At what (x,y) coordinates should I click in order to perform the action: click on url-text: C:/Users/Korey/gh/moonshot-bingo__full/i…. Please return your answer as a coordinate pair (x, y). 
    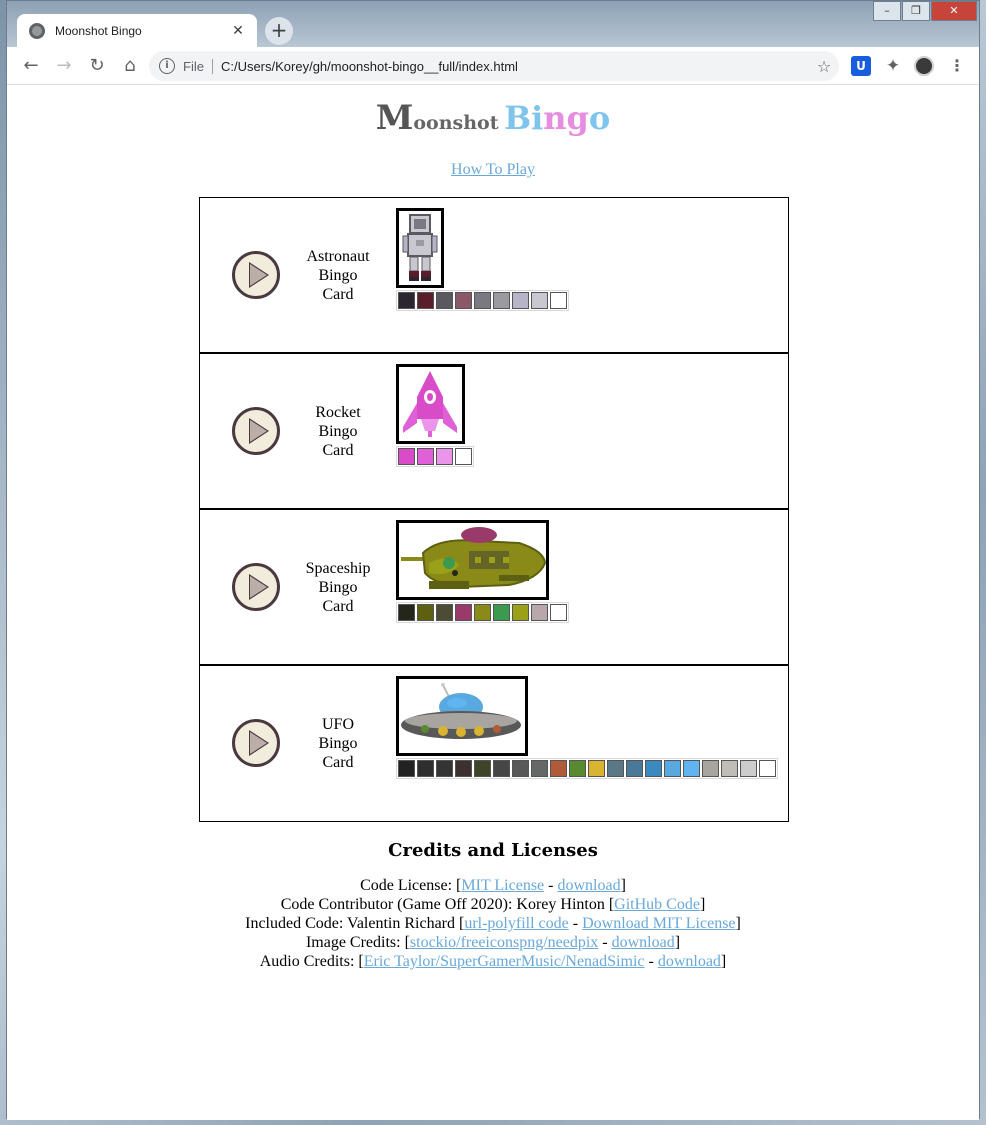
    Looking at the image, I should click on (515, 66).